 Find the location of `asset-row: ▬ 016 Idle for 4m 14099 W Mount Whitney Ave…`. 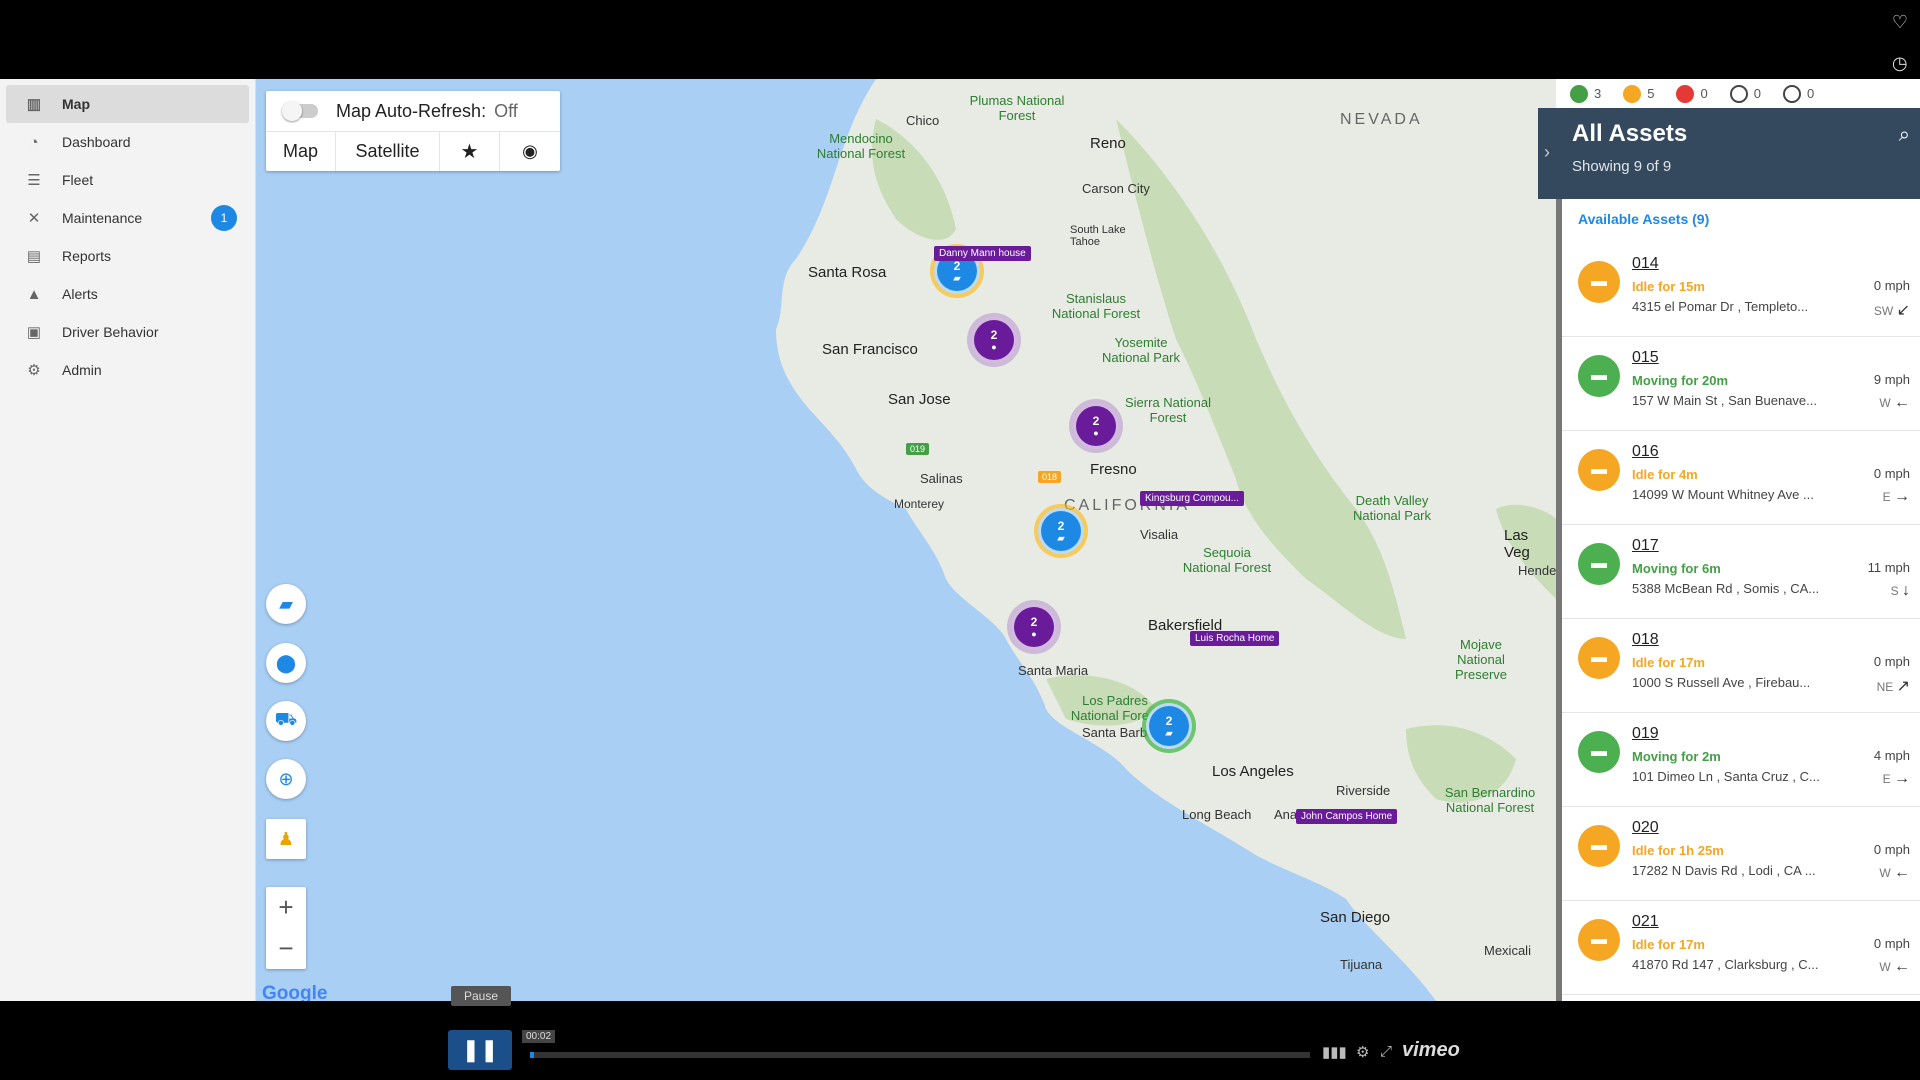

asset-row: ▬ 016 Idle for 4m 14099 W Mount Whitney Ave… is located at coordinates (1741, 478).